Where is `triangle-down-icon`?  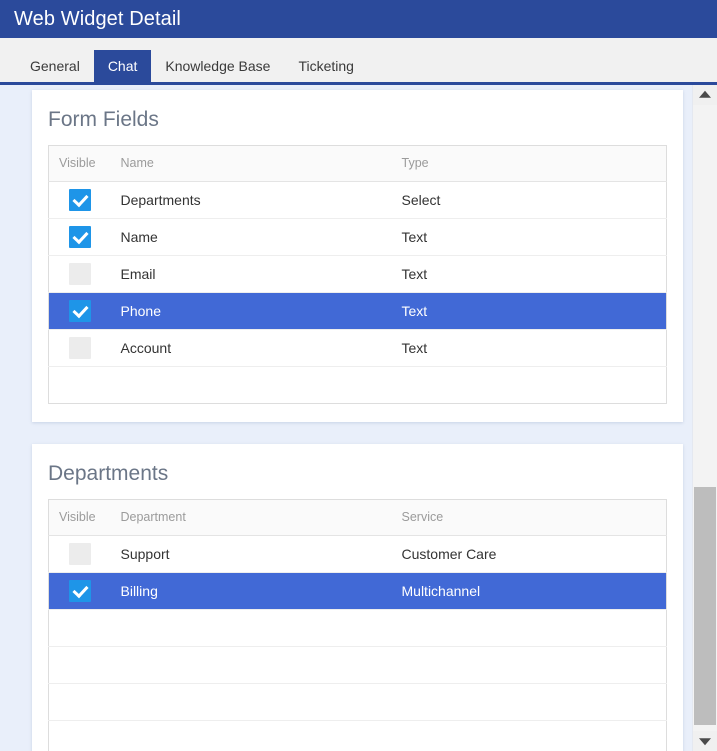 triangle-down-icon is located at coordinates (705, 742).